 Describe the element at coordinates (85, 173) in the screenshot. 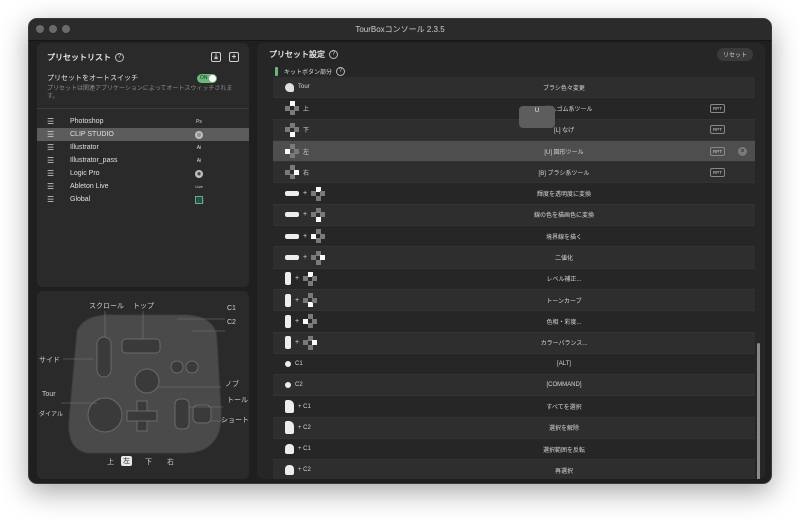

I see `preset-name: Logic Pro` at that location.